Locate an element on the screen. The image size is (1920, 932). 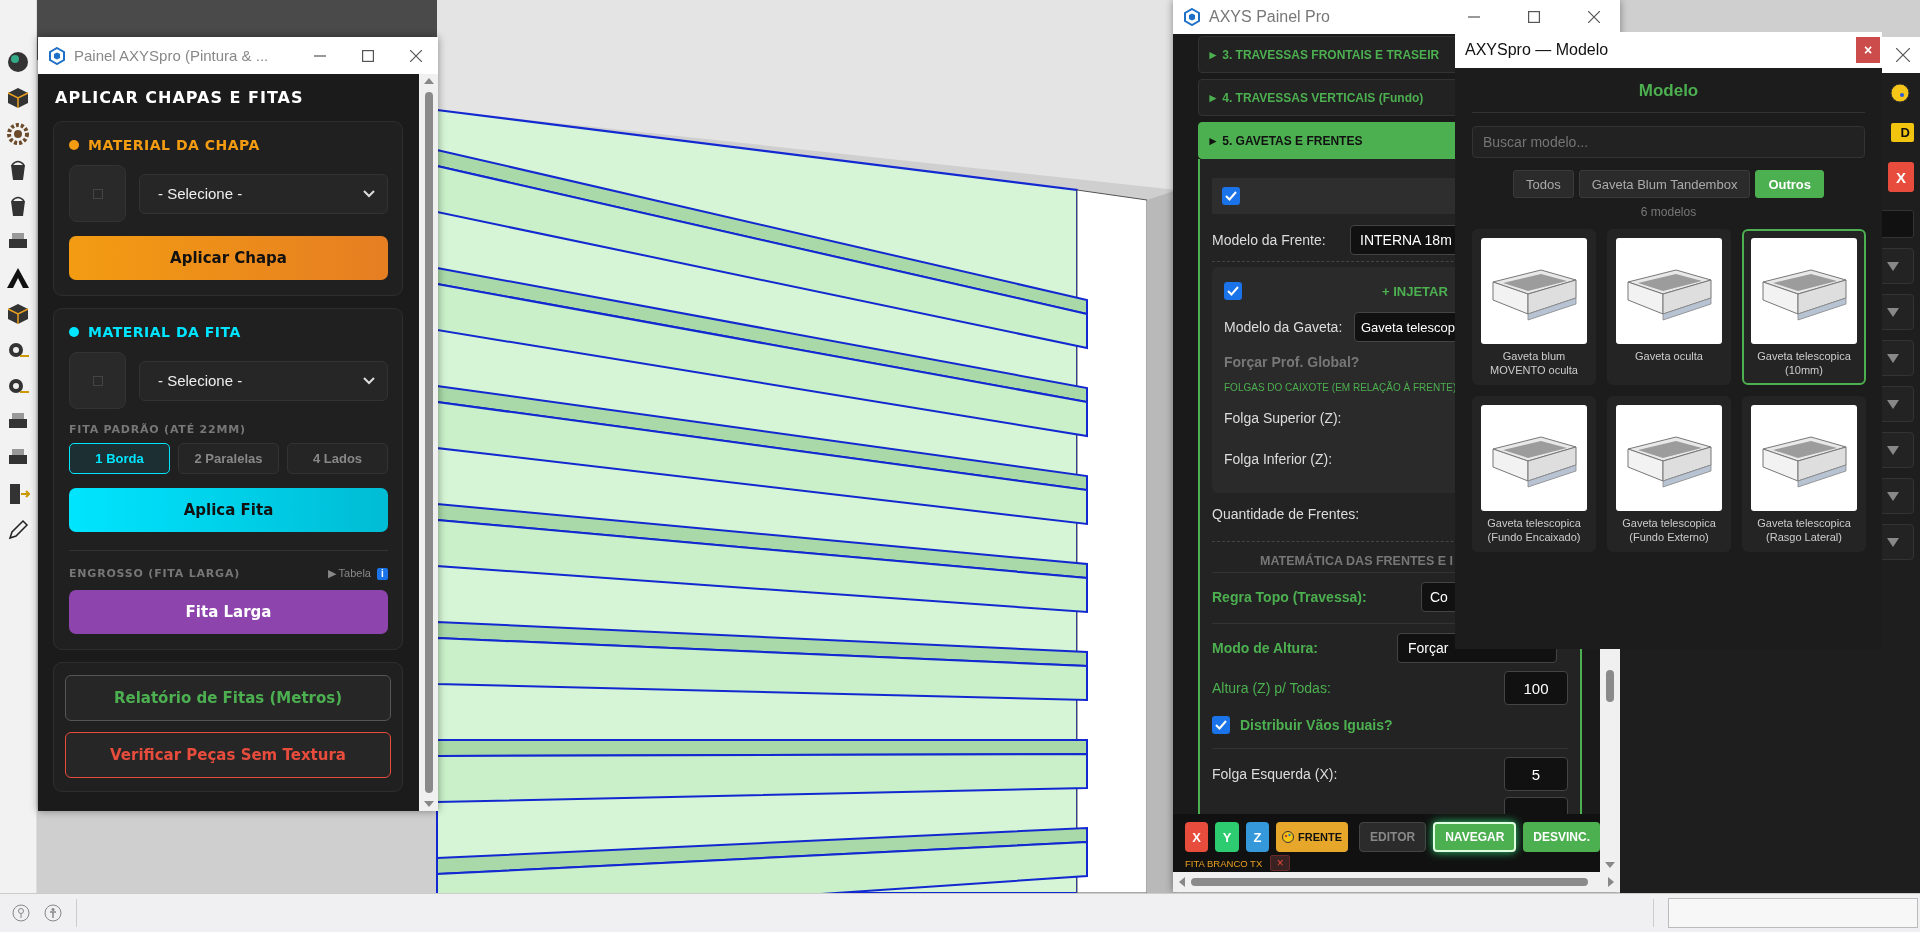
person-icon is located at coordinates (53, 913).